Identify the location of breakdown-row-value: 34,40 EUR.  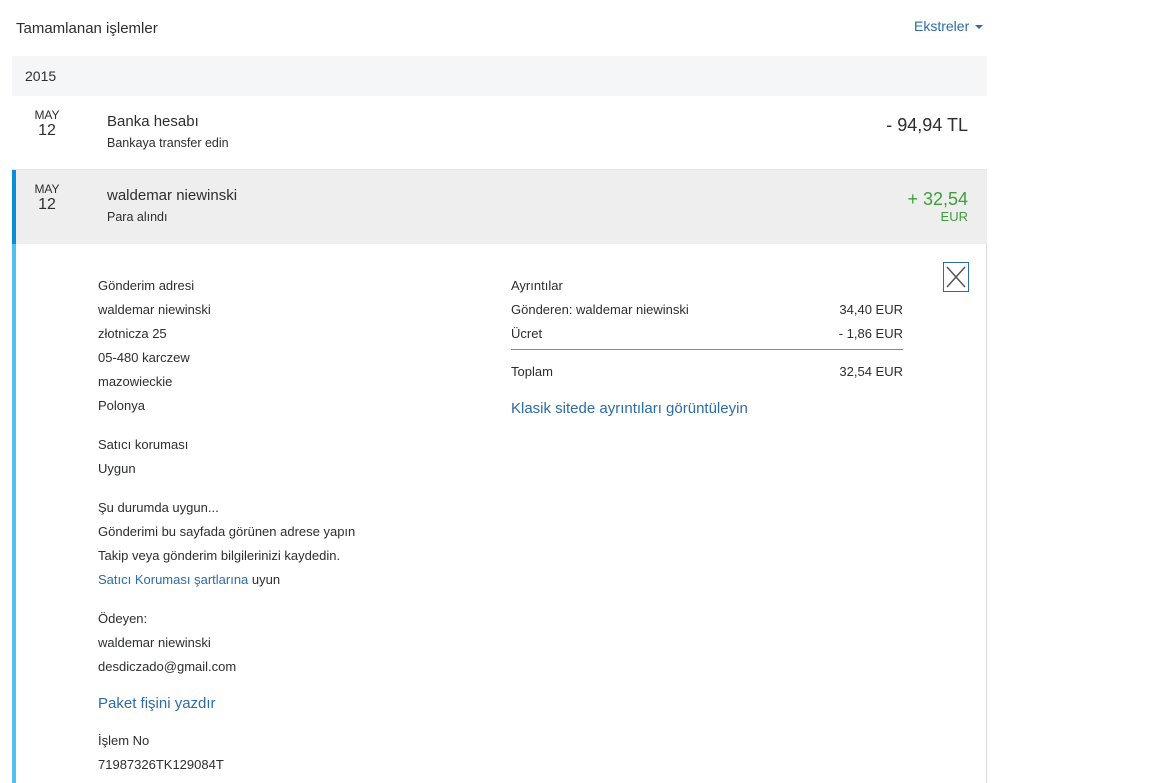
(871, 309).